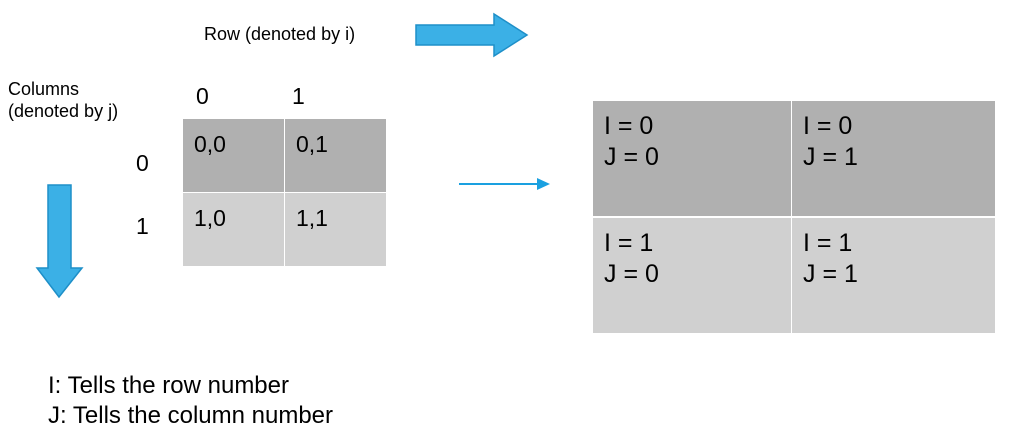  I want to click on row-index-0: 0, so click(142, 163).